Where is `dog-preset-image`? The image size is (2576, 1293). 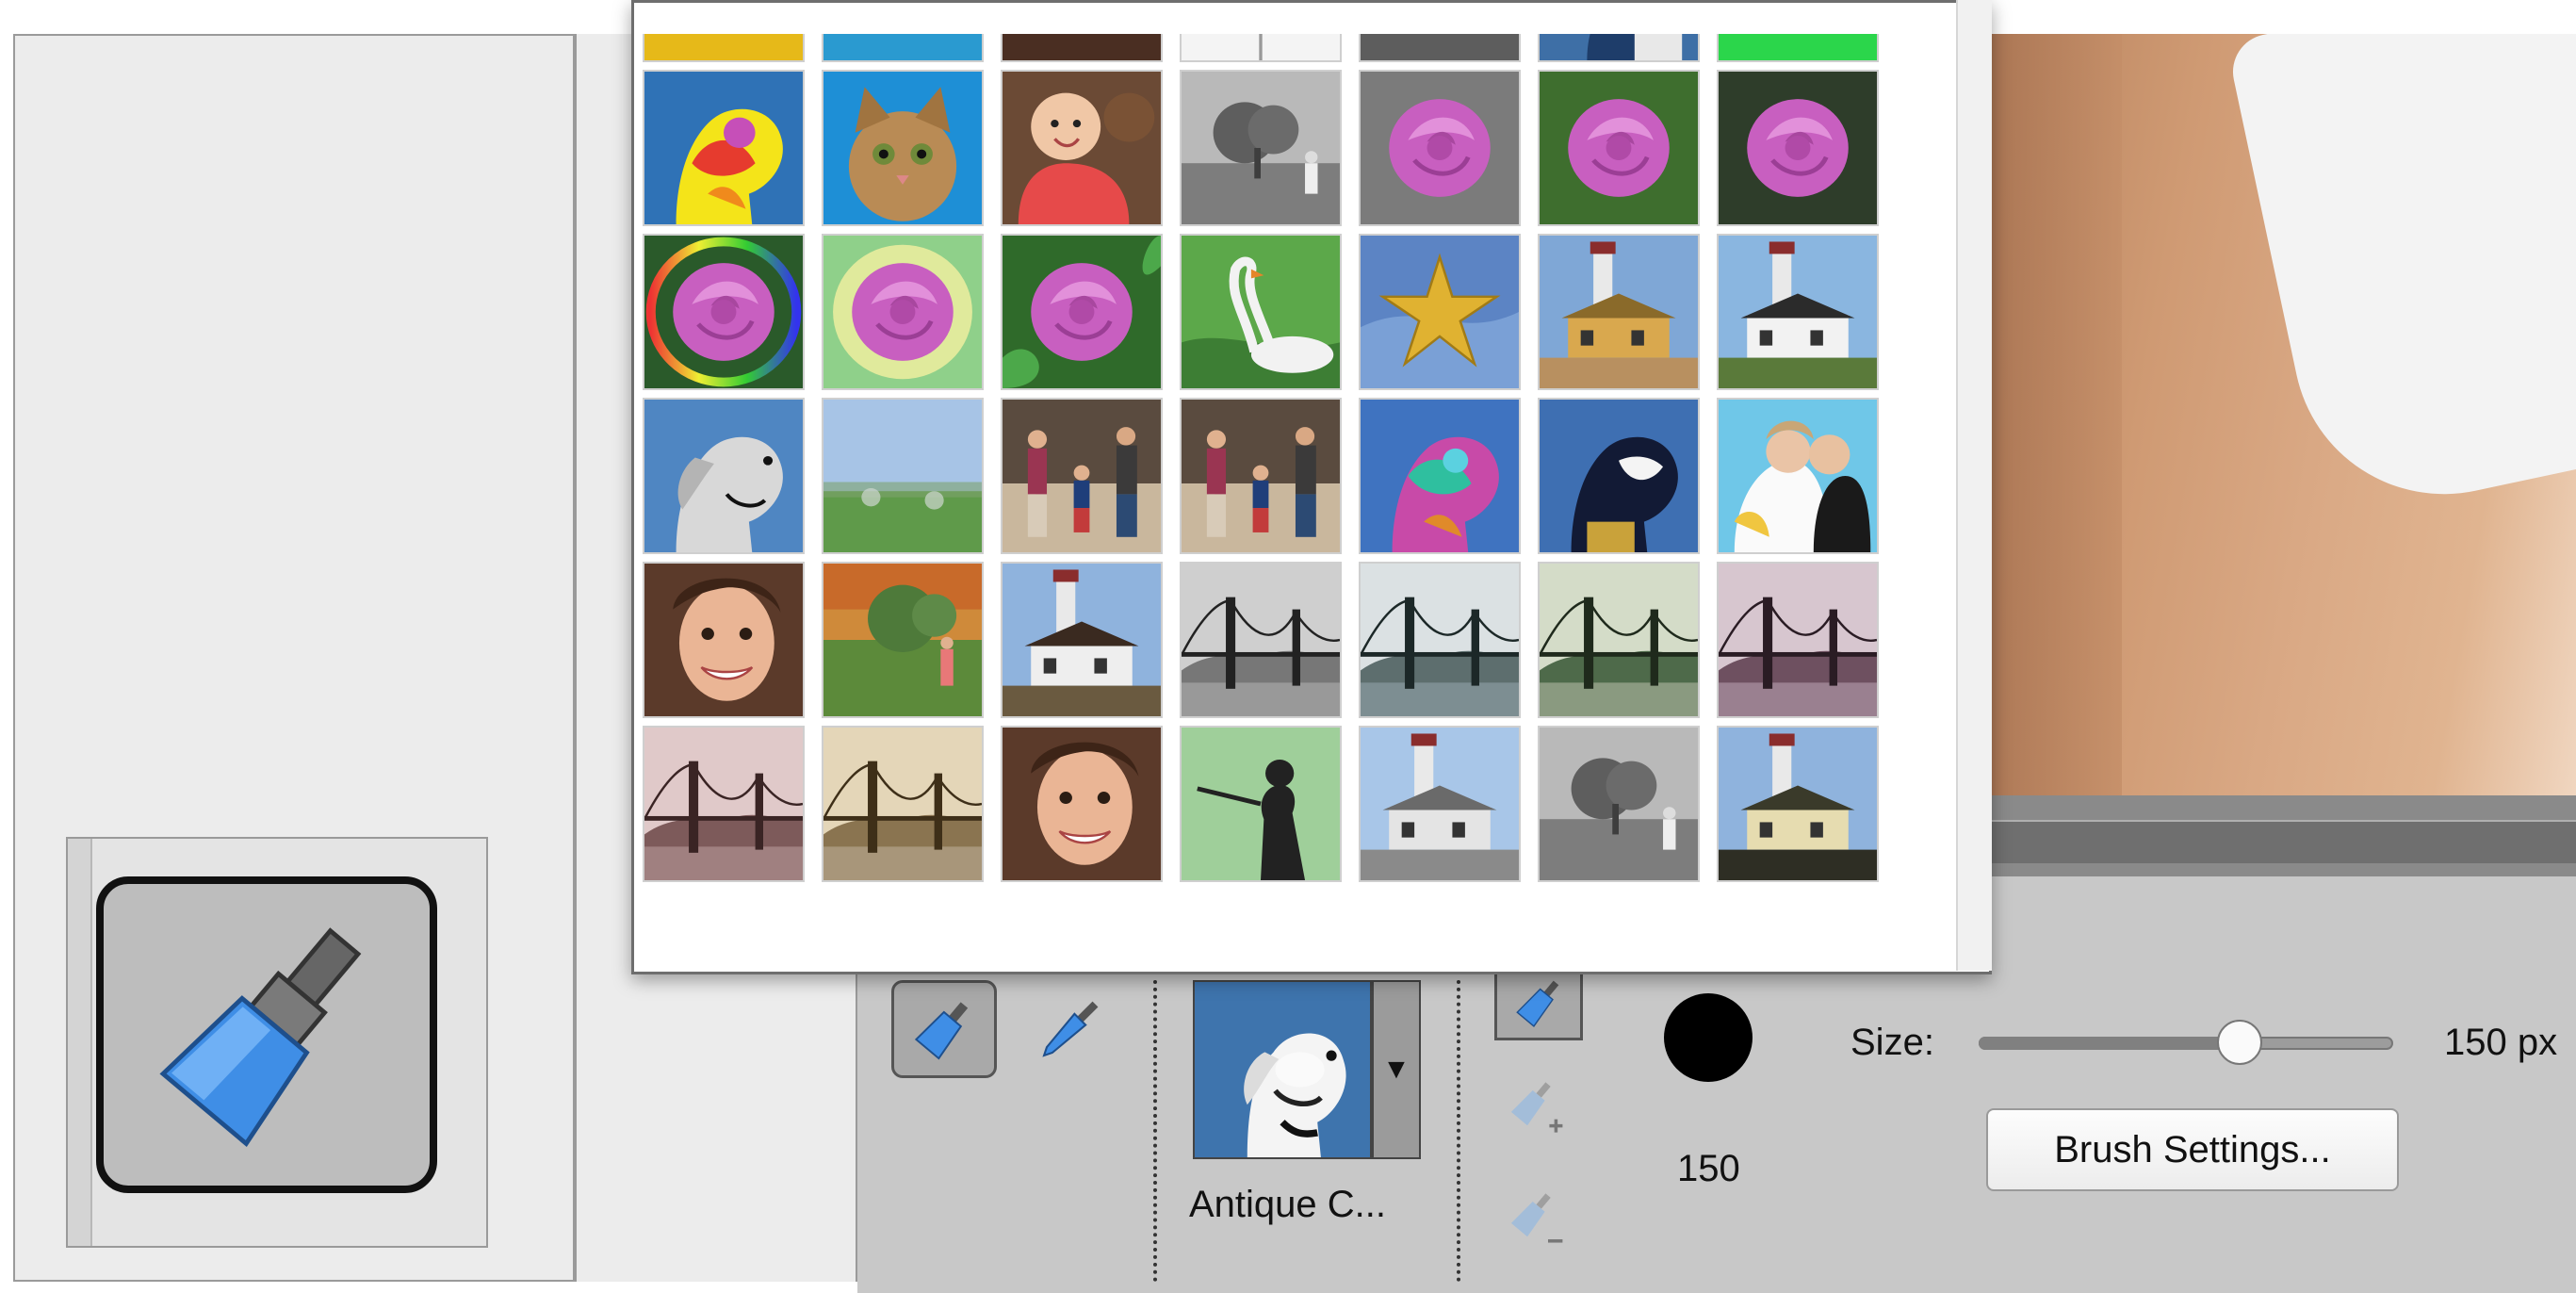
dog-preset-image is located at coordinates (1282, 1070).